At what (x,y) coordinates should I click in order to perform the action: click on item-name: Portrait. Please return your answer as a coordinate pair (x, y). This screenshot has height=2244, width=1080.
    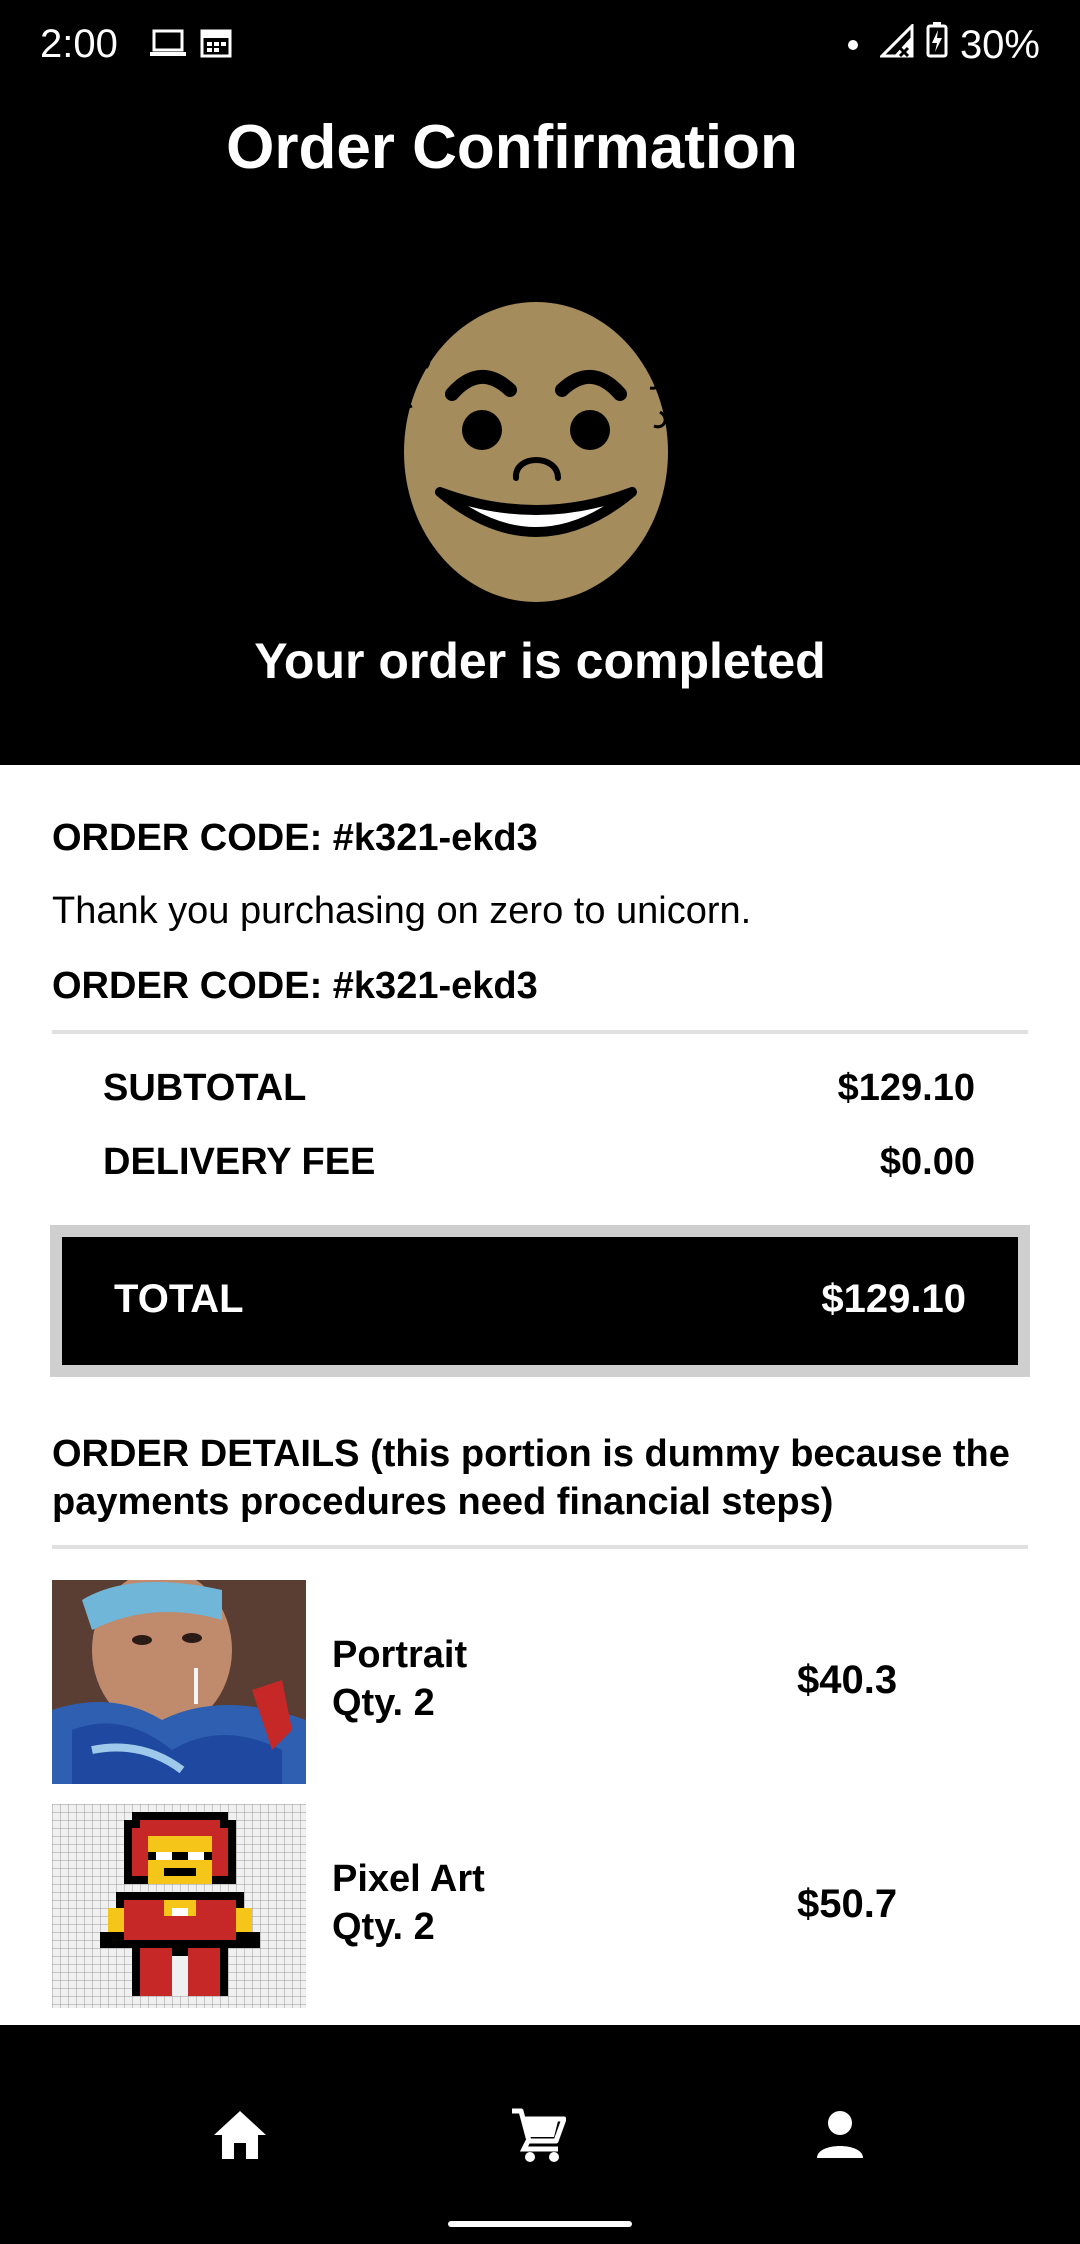
    Looking at the image, I should click on (400, 1655).